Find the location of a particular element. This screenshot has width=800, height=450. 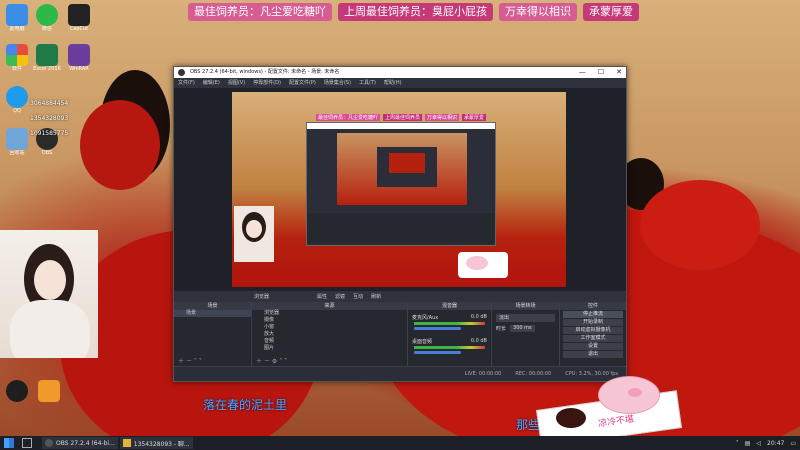

stop-streaming-button: 停止推流 is located at coordinates (593, 314).